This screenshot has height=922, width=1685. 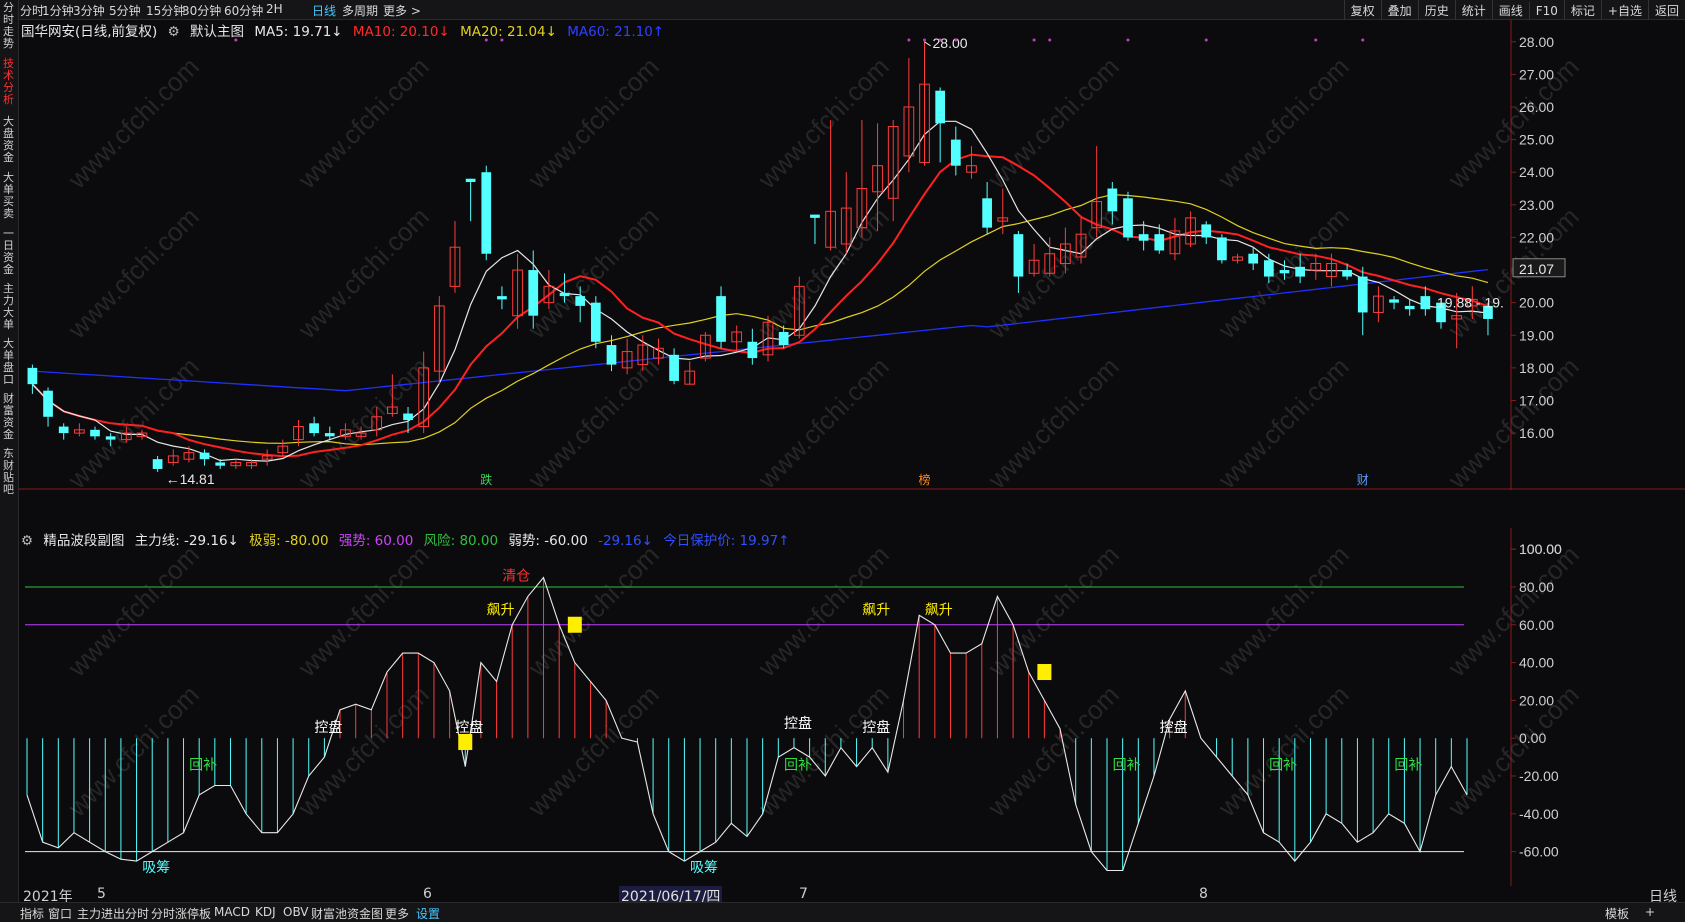 I want to click on date-july: 7, so click(x=803, y=894).